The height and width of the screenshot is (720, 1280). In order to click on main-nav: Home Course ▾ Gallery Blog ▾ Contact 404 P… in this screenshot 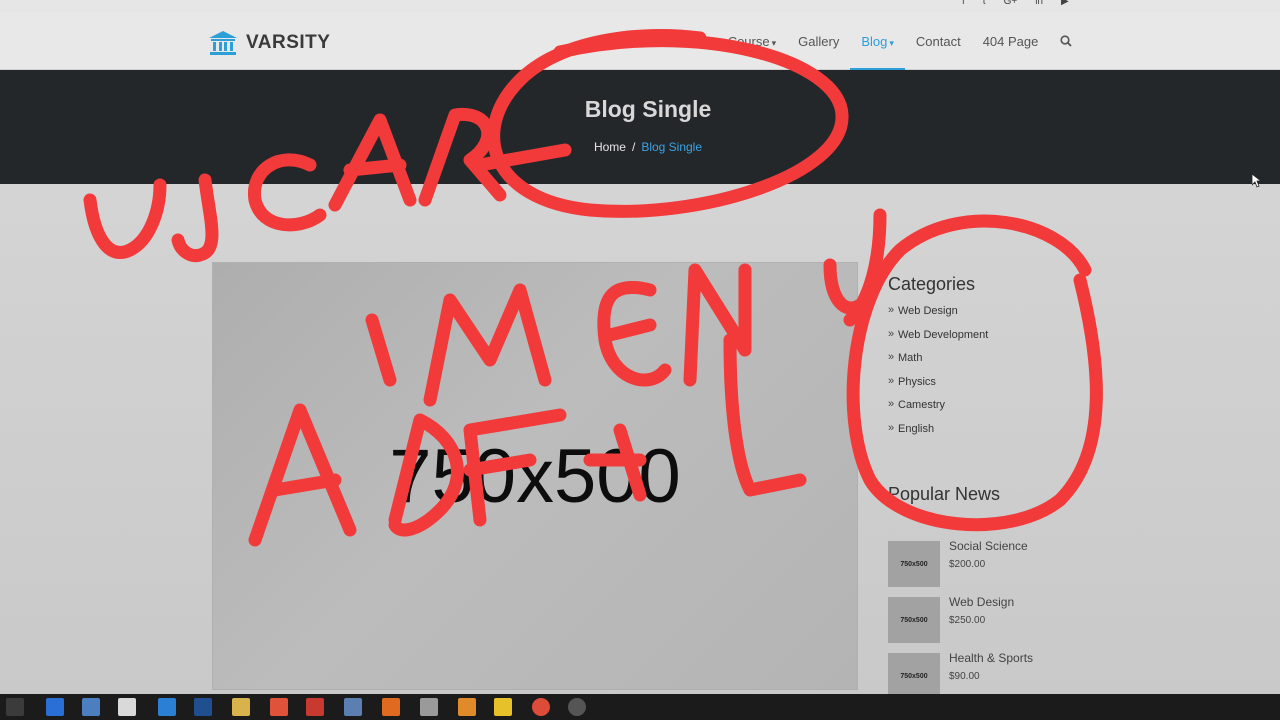, I will do `click(868, 41)`.